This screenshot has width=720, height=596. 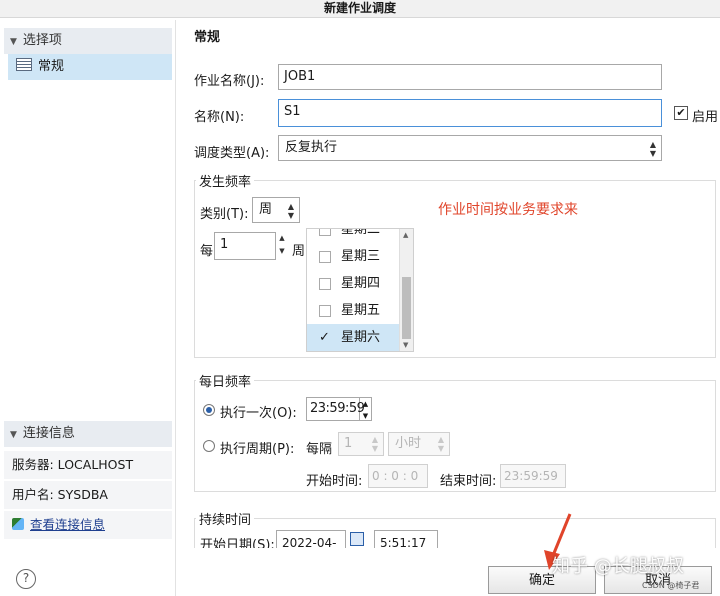 I want to click on weekday-label: 星期六, so click(x=361, y=337).